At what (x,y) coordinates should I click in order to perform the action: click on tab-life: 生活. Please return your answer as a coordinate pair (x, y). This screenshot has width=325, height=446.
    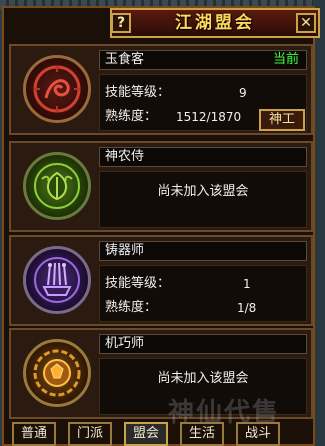
    Looking at the image, I should click on (202, 434).